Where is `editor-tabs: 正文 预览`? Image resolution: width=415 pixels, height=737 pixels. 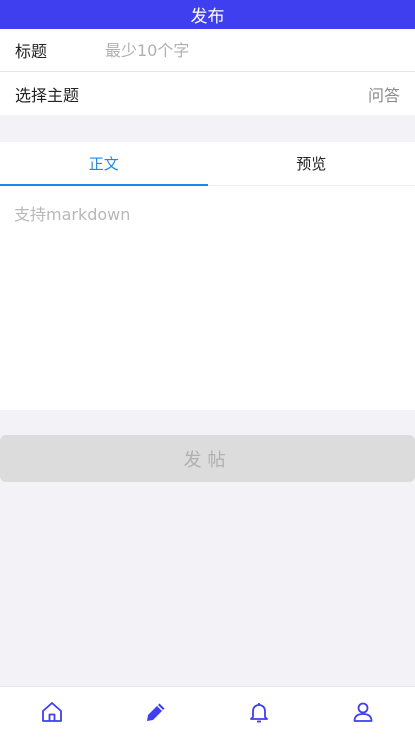
editor-tabs: 正文 预览 is located at coordinates (207, 164).